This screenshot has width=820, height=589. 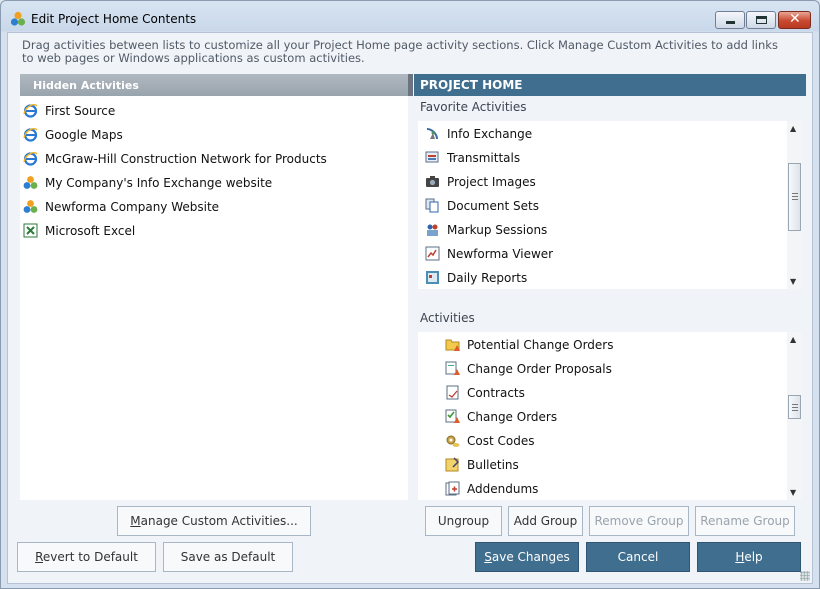 I want to click on save-changes-button: Save Changes, so click(x=527, y=557).